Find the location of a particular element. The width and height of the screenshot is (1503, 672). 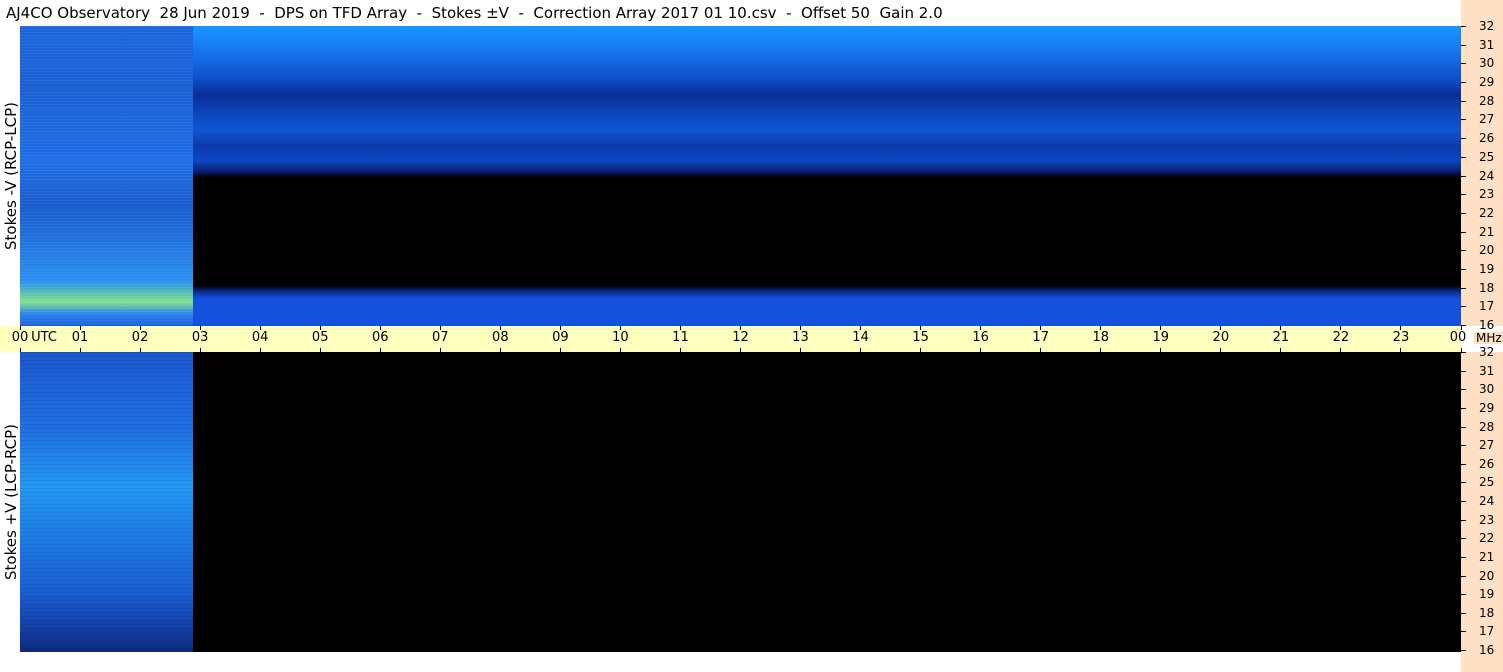

bottom-frequency-axis: 32 31 30 29 28 27 26 25 24 23 22 21 20 19 18 17 16 is located at coordinates (1482, 509).